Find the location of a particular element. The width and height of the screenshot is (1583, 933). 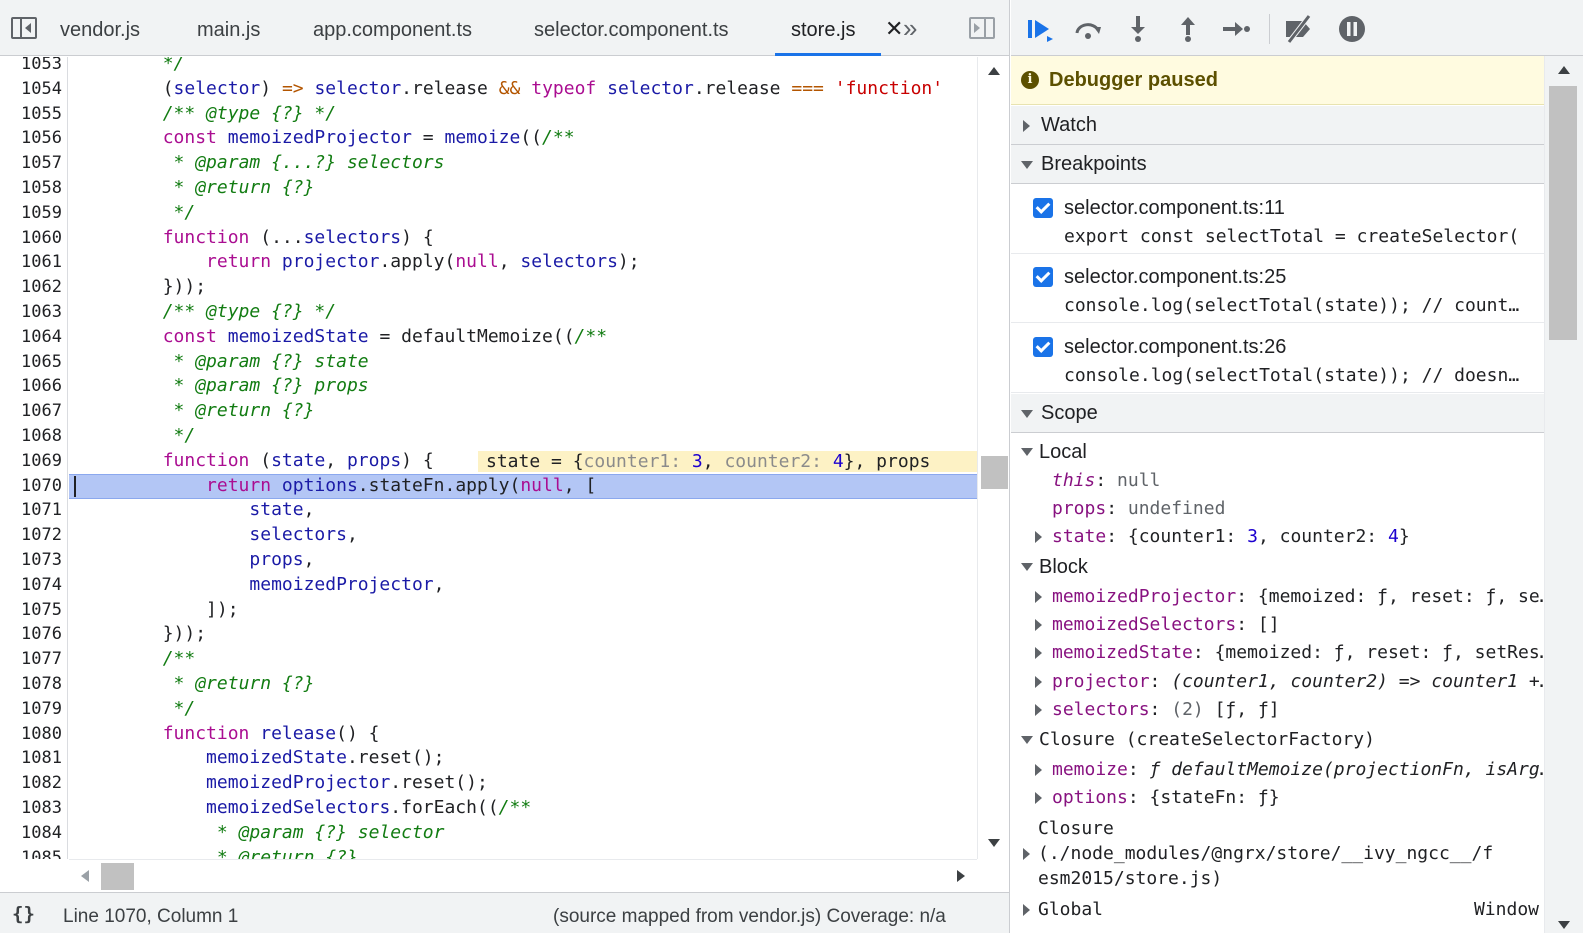

line-number: 1083 is located at coordinates (31, 808).